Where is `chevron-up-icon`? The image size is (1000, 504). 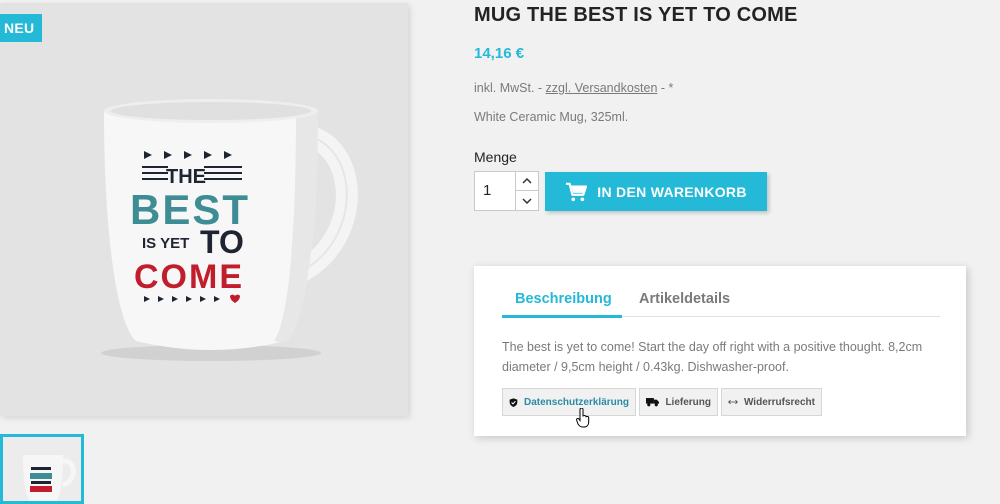 chevron-up-icon is located at coordinates (527, 181).